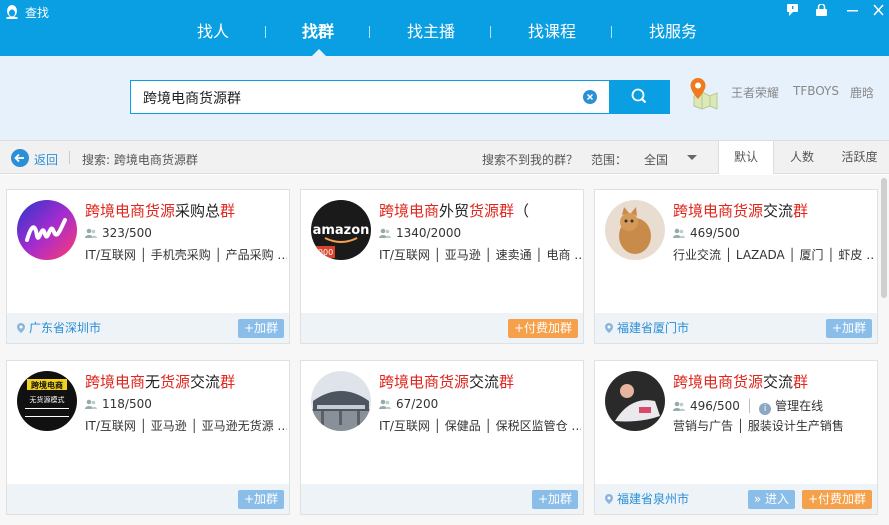  What do you see at coordinates (118, 233) in the screenshot?
I see `member-count: 323/500` at bounding box center [118, 233].